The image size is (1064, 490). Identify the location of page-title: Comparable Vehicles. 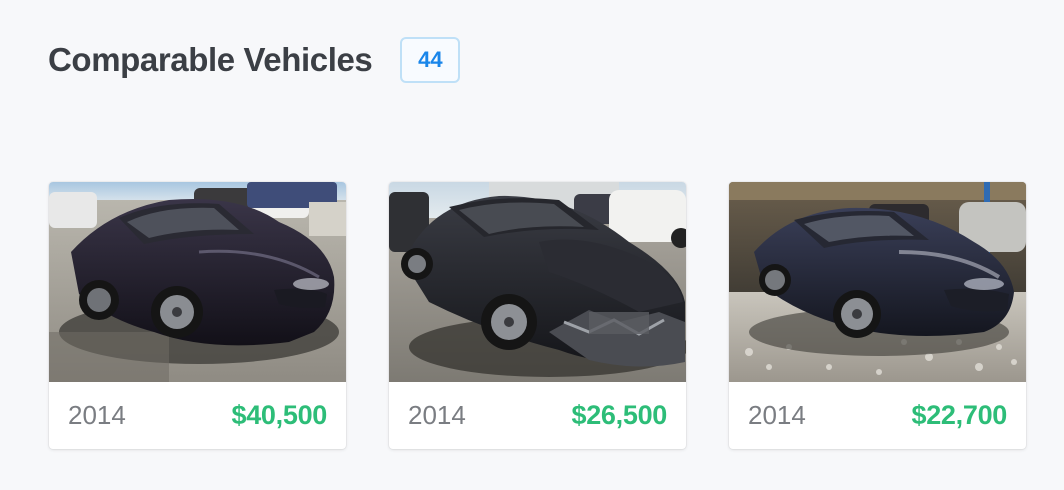
(210, 59).